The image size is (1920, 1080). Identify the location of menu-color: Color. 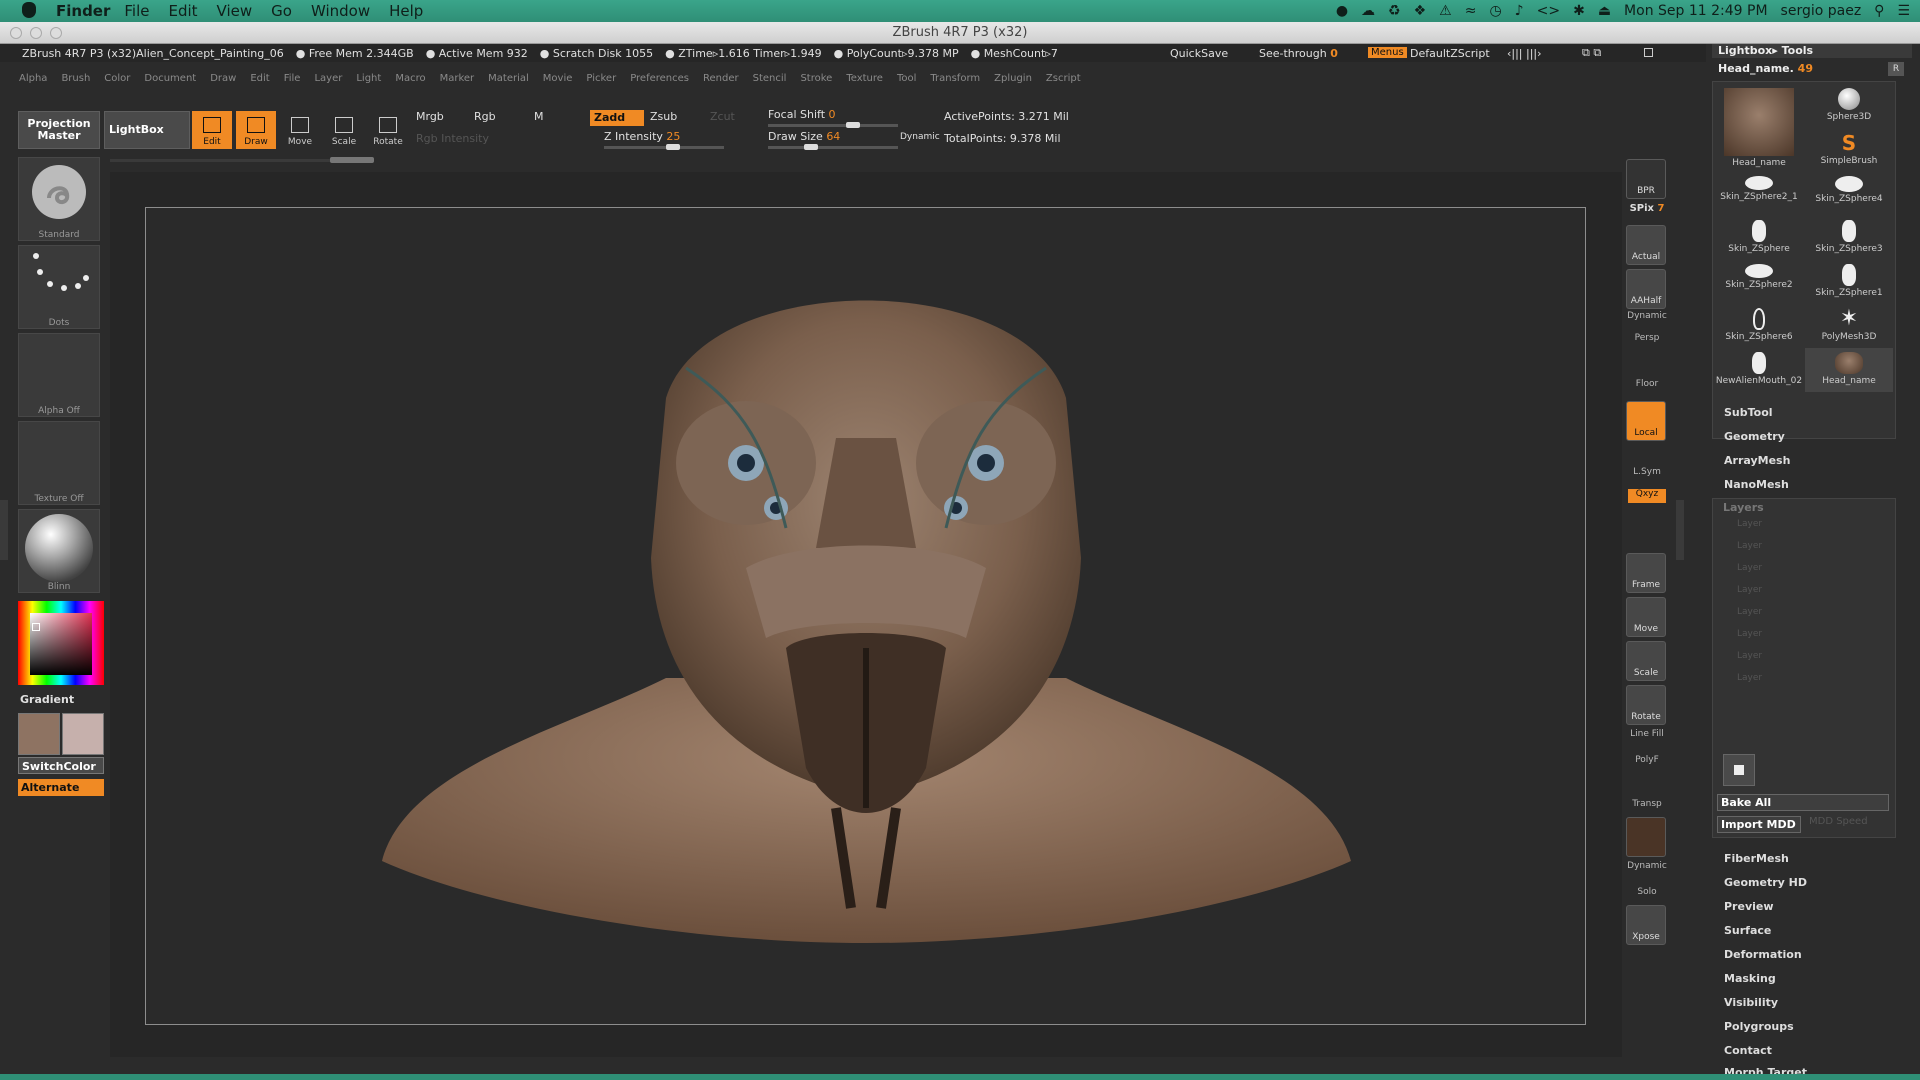
(117, 78).